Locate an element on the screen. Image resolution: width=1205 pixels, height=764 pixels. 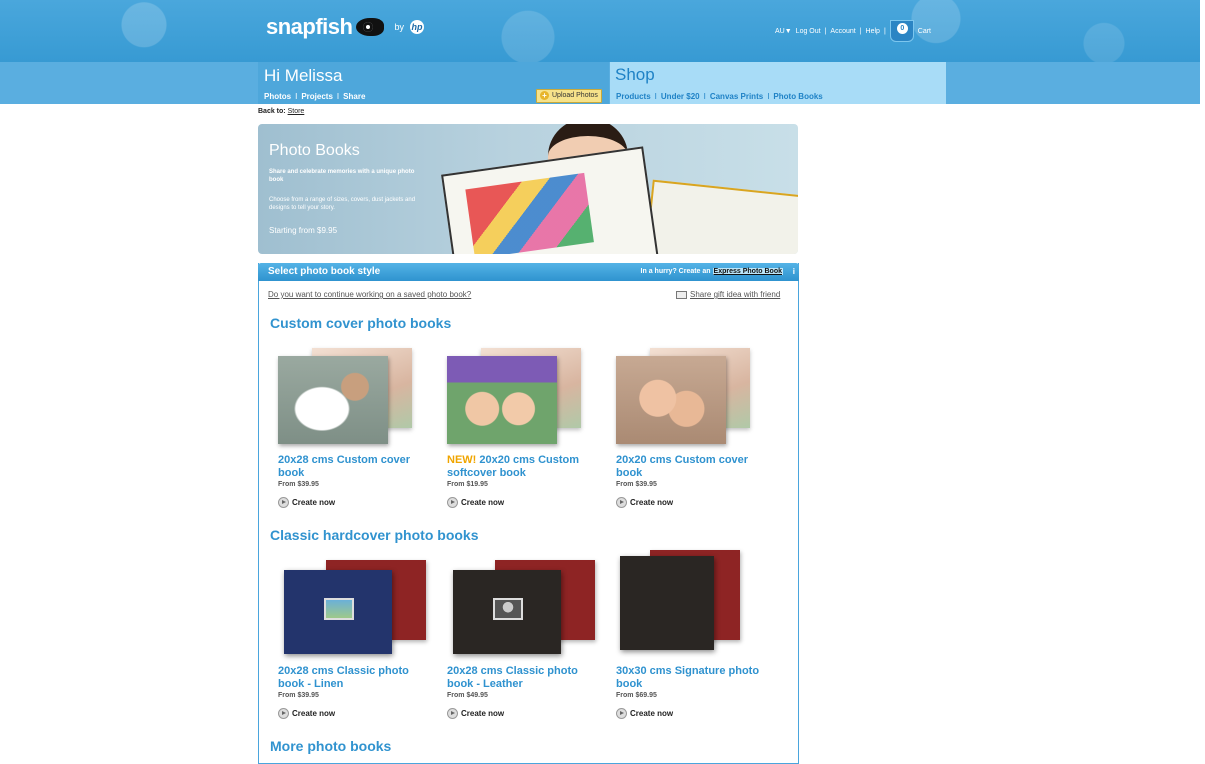
snapfish-logo: snapfish by hp is located at coordinates (345, 27).